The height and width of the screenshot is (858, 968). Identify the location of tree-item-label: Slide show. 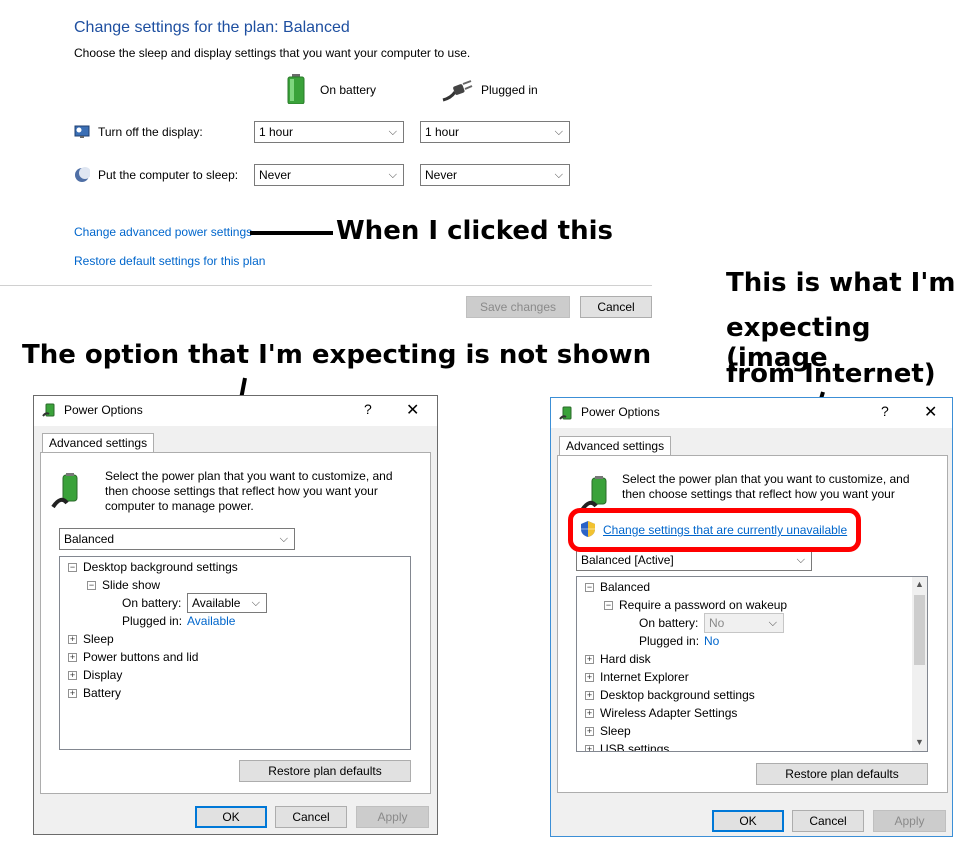
(131, 585).